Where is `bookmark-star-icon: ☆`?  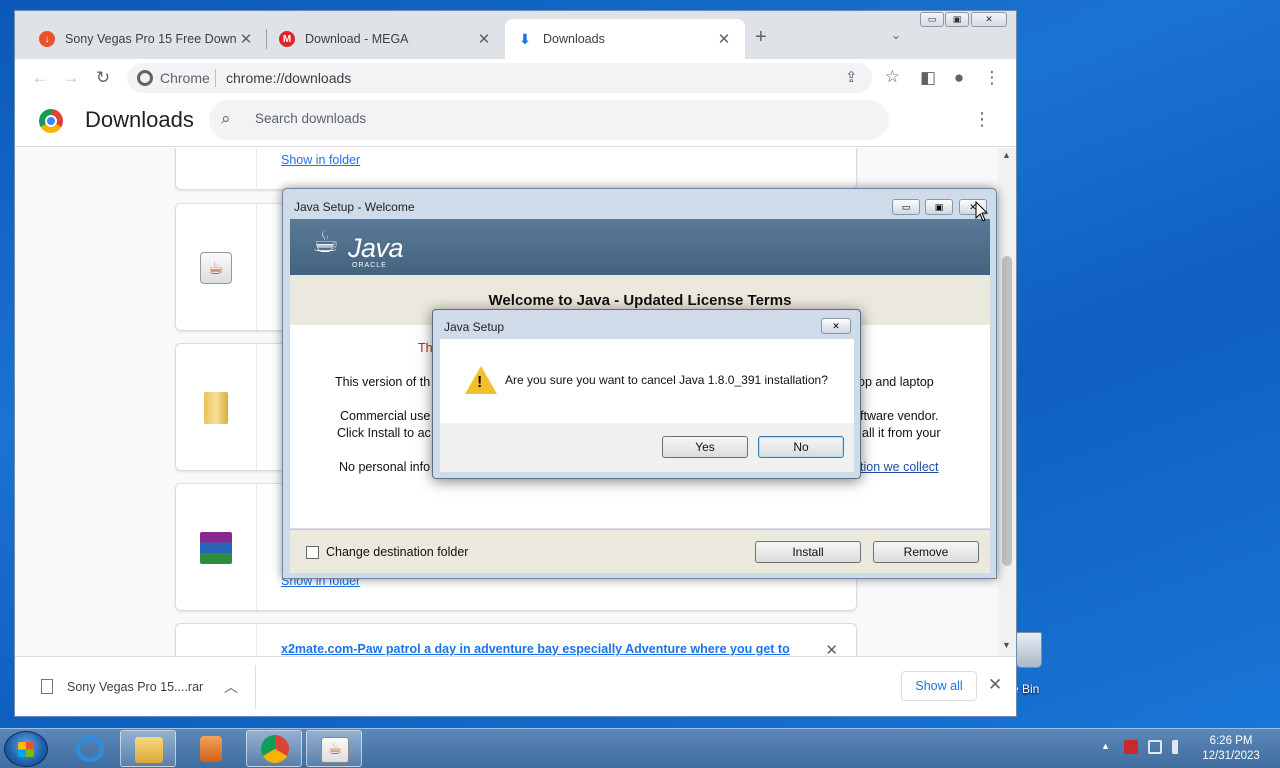 bookmark-star-icon: ☆ is located at coordinates (892, 77).